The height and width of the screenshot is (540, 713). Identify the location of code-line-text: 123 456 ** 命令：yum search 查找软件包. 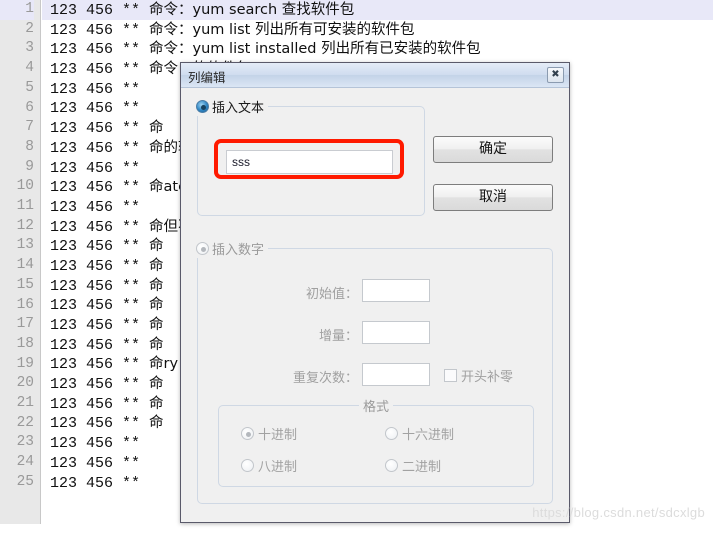
(202, 10).